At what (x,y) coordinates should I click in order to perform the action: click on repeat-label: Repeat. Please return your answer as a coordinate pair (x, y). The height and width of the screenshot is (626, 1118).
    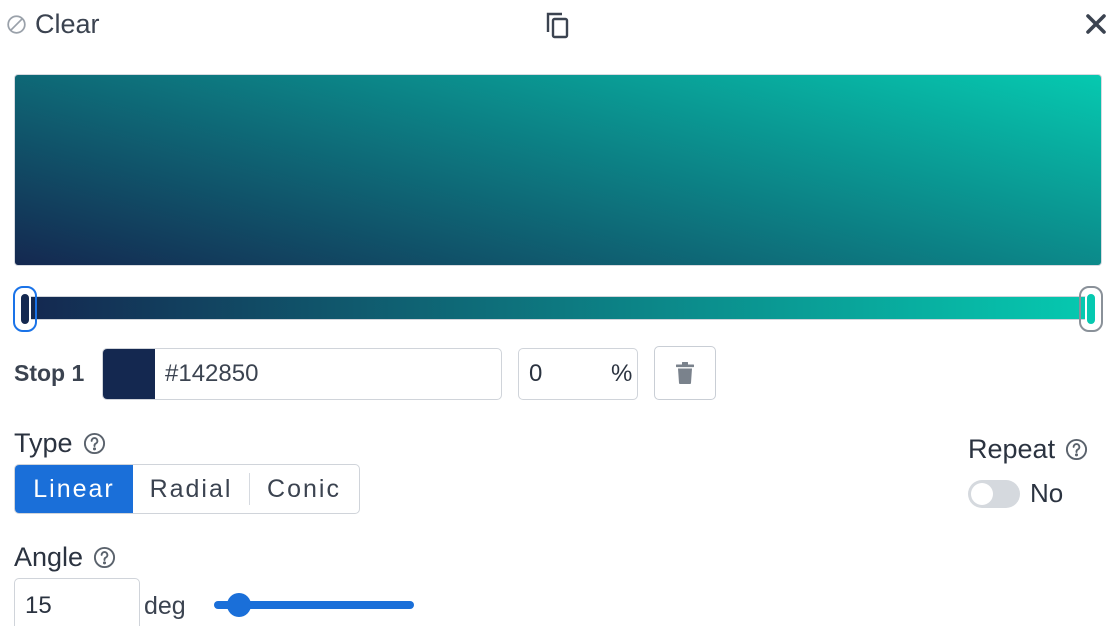
    Looking at the image, I should click on (1012, 449).